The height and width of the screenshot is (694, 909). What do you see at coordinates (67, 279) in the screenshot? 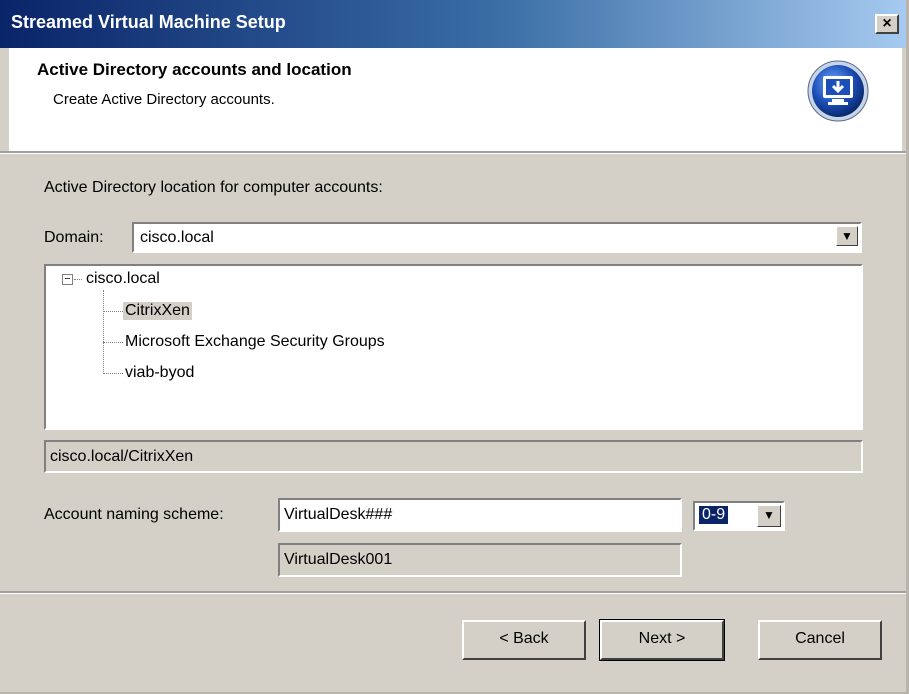
I see `collapse-icon: −` at bounding box center [67, 279].